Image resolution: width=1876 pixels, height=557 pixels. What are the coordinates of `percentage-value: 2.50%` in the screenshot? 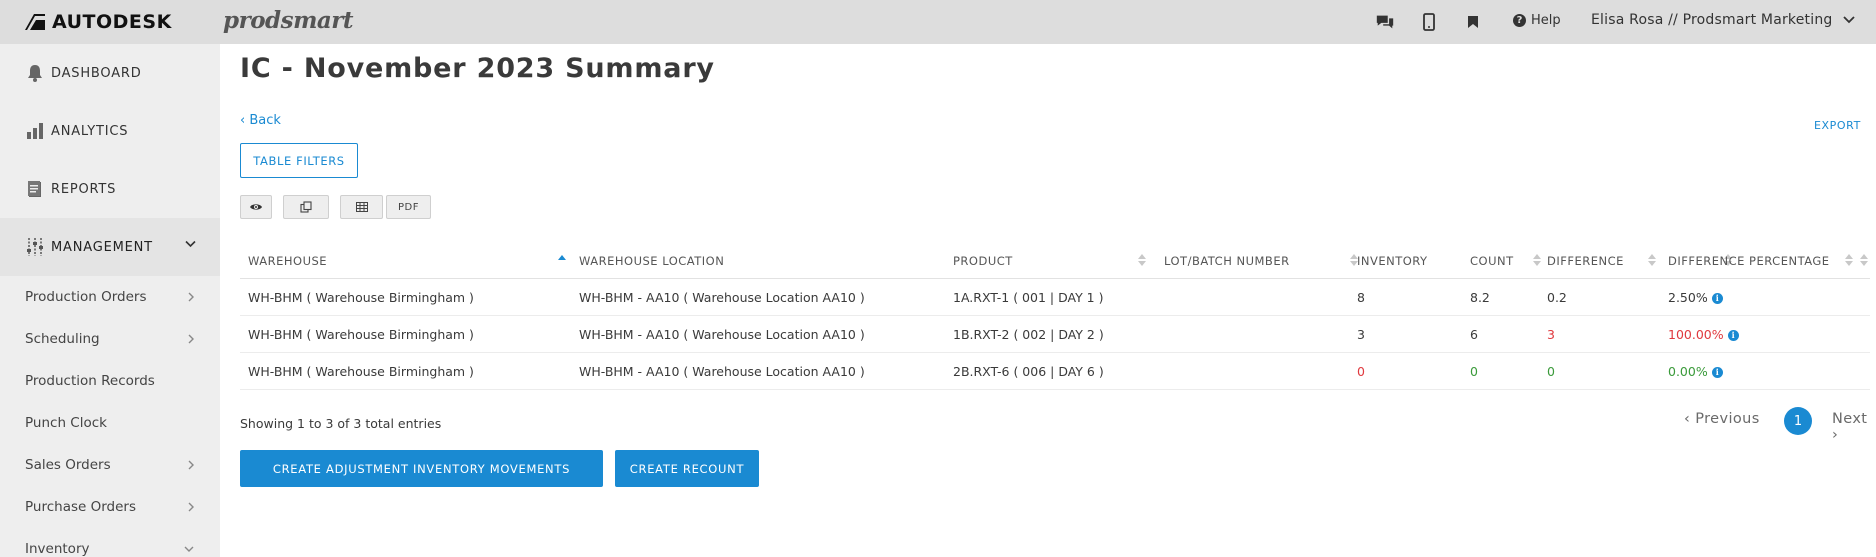 It's located at (1688, 297).